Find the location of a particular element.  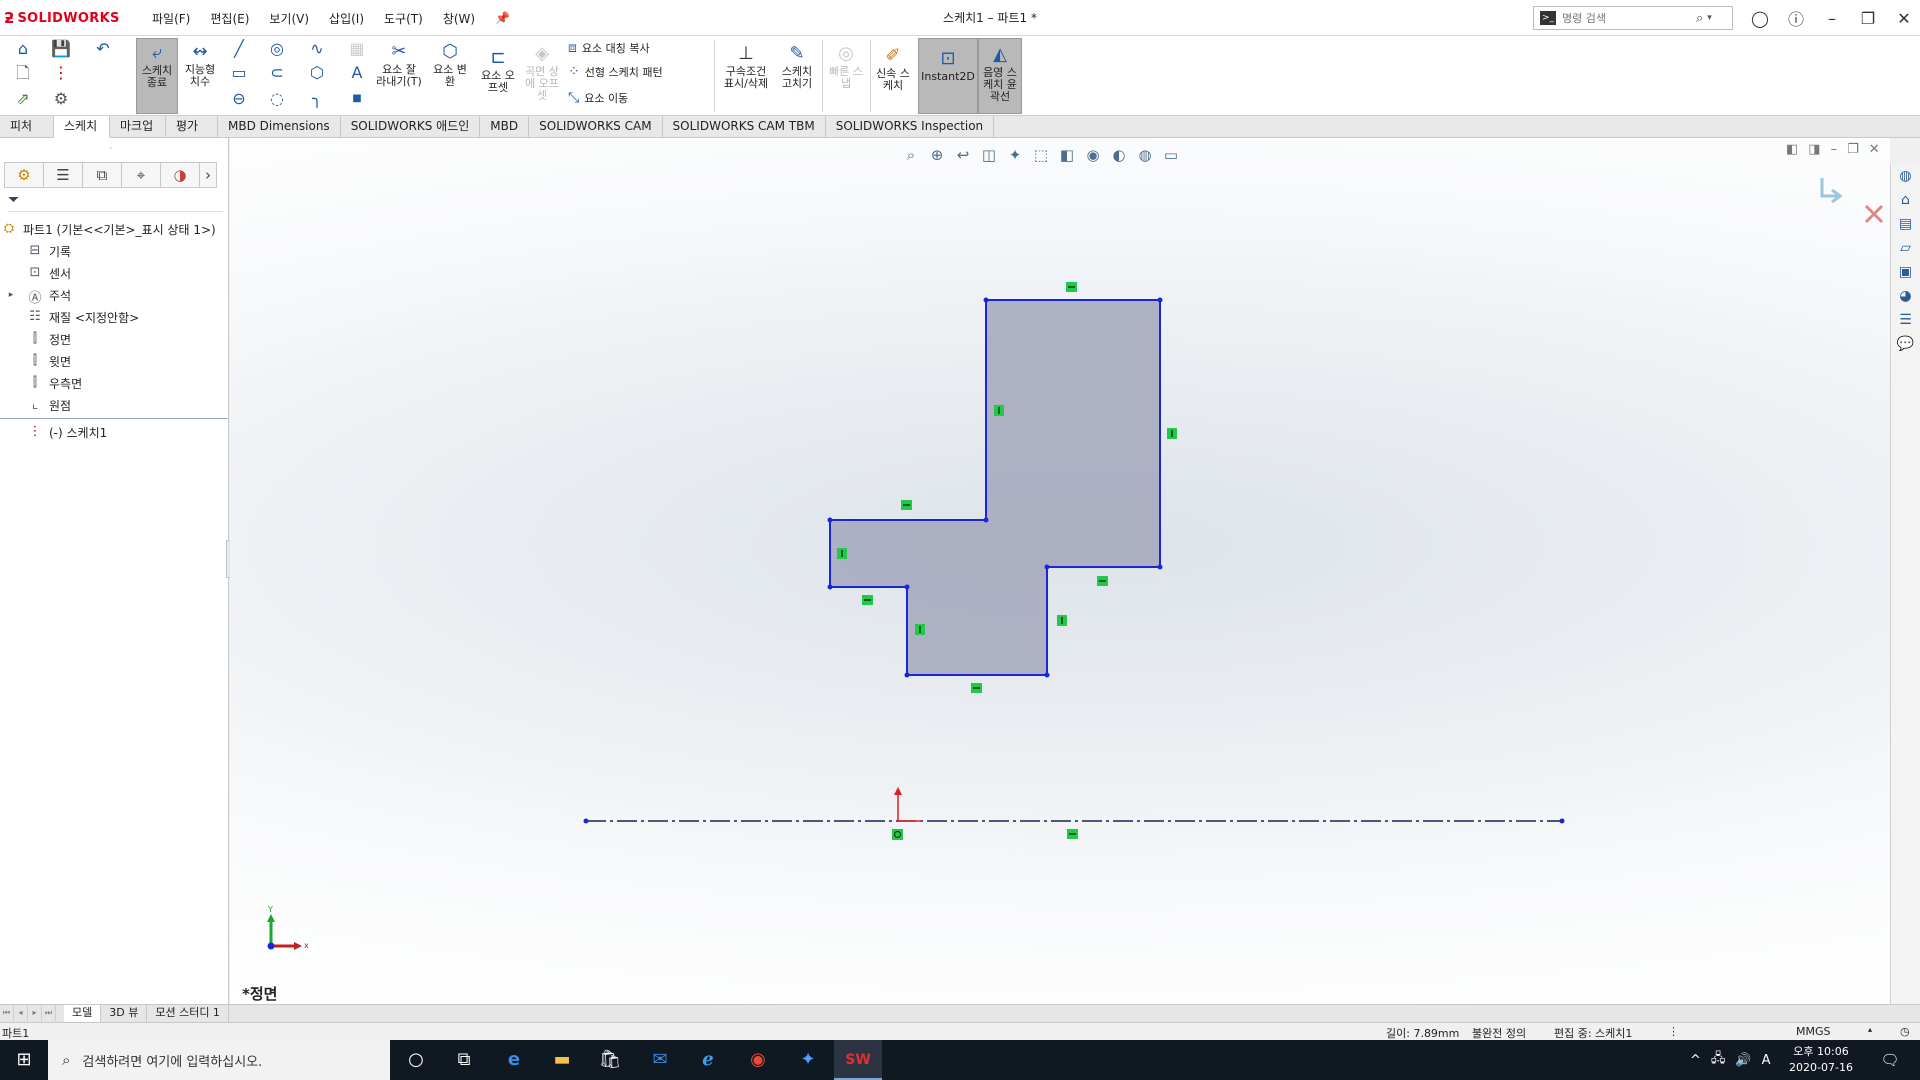

custom-properties-icon: ☰ is located at coordinates (1906, 320).